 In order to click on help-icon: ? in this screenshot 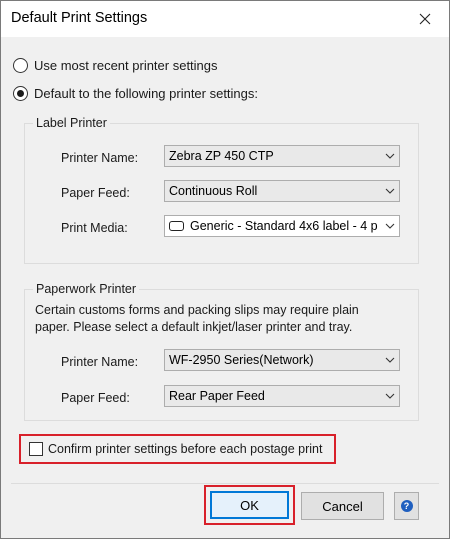, I will do `click(406, 506)`.